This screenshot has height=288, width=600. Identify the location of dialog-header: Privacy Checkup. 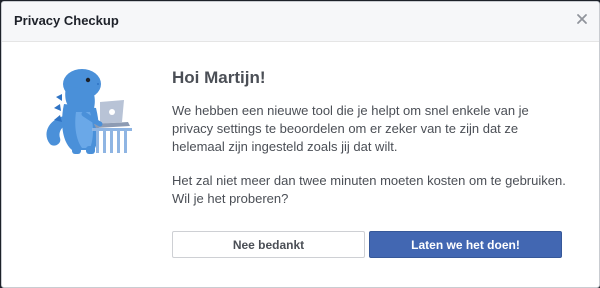
(300, 22).